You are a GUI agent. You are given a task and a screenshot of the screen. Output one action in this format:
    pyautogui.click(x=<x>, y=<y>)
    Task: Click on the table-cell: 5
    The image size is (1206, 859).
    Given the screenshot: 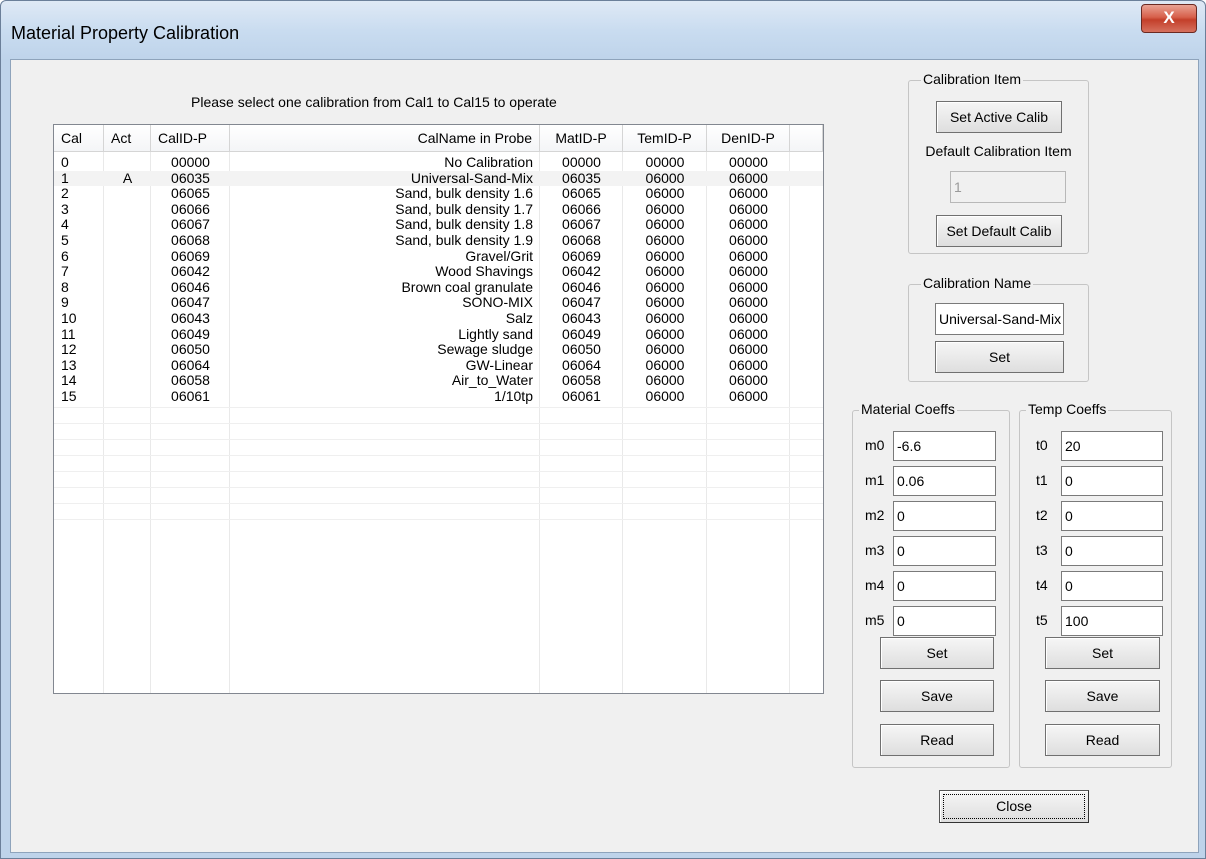 What is the action you would take?
    pyautogui.click(x=65, y=240)
    